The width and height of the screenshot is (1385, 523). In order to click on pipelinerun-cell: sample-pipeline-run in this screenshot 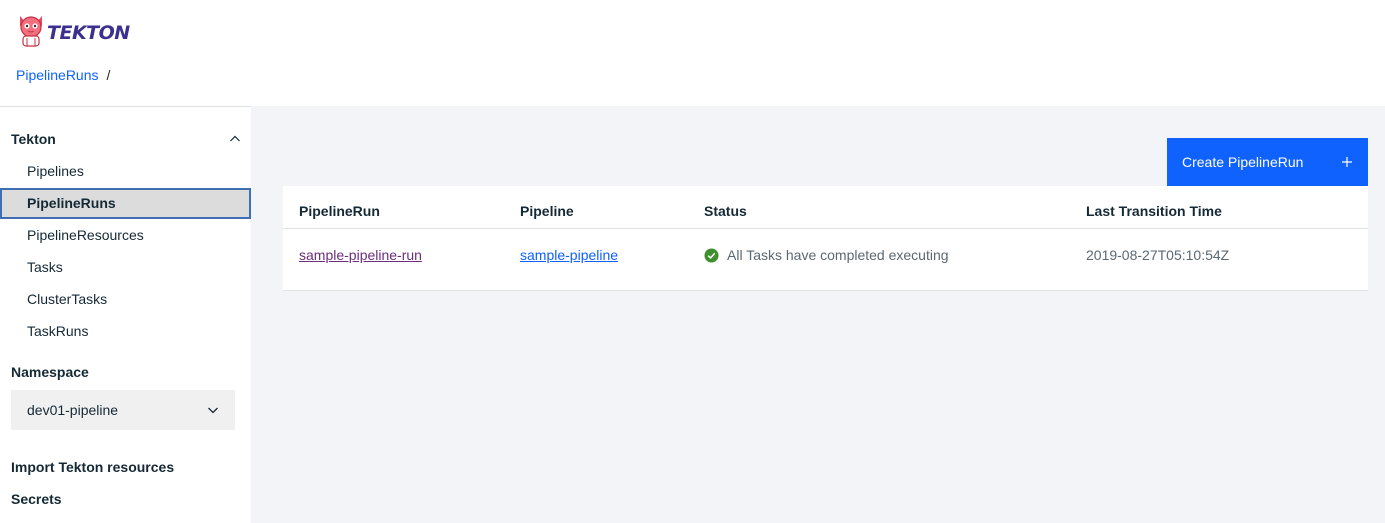, I will do `click(360, 255)`.